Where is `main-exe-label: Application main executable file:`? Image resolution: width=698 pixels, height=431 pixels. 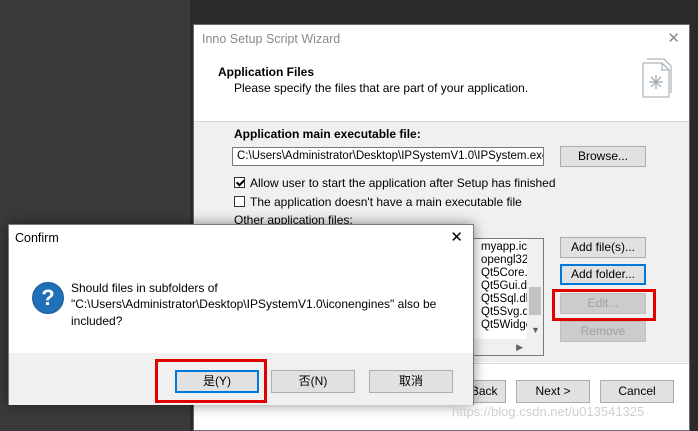
main-exe-label: Application main executable file: is located at coordinates (327, 134).